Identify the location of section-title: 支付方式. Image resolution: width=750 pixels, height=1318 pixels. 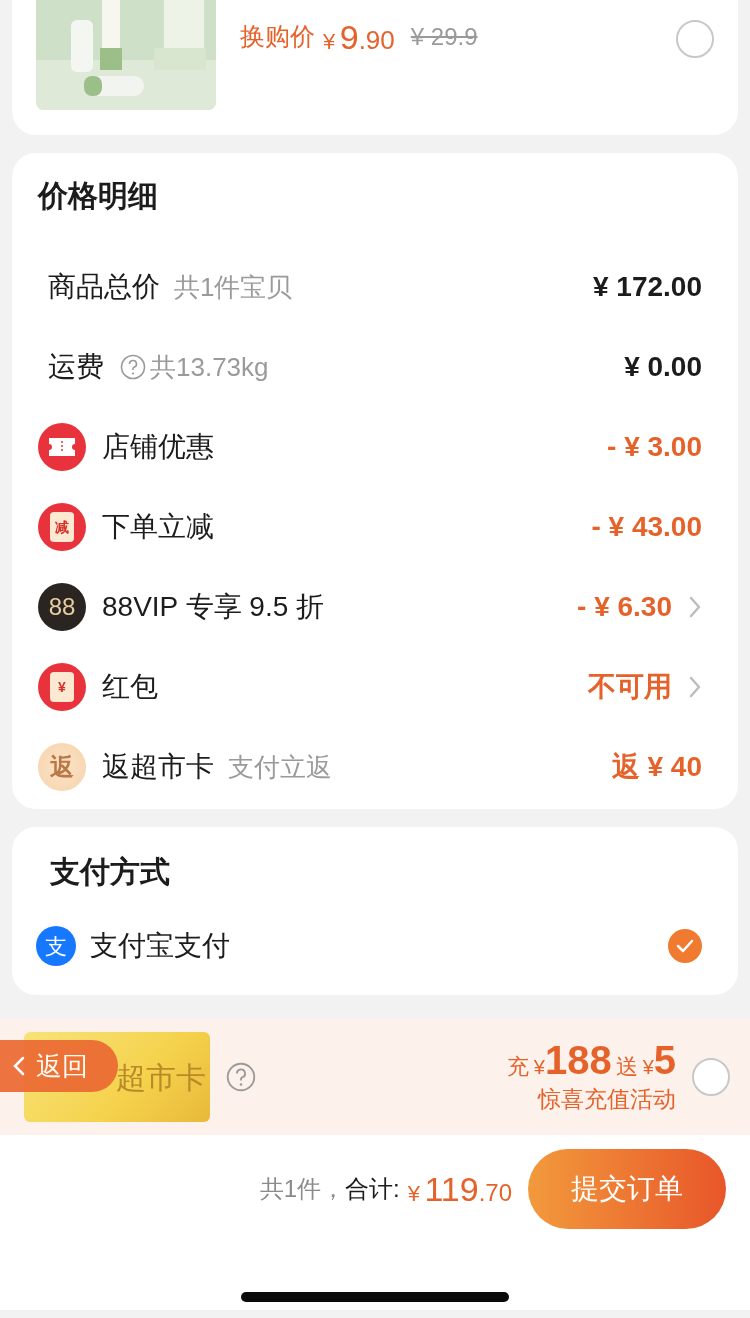
(110, 872).